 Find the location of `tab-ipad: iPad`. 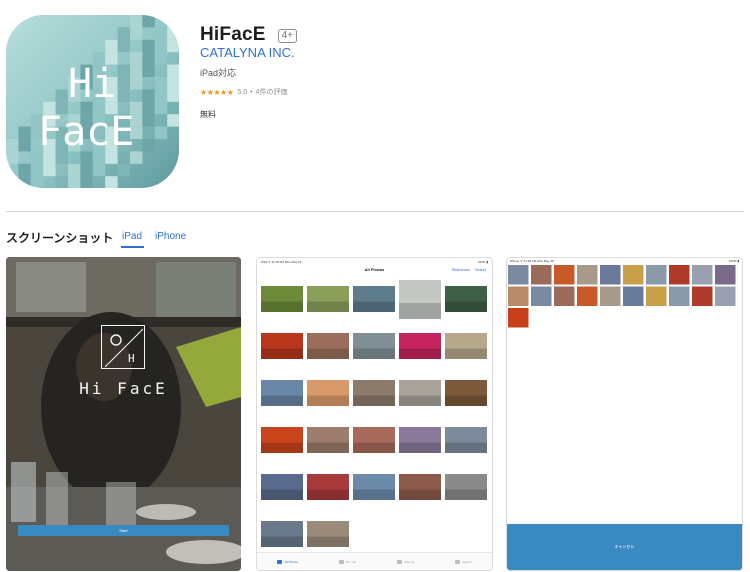

tab-ipad: iPad is located at coordinates (132, 236).